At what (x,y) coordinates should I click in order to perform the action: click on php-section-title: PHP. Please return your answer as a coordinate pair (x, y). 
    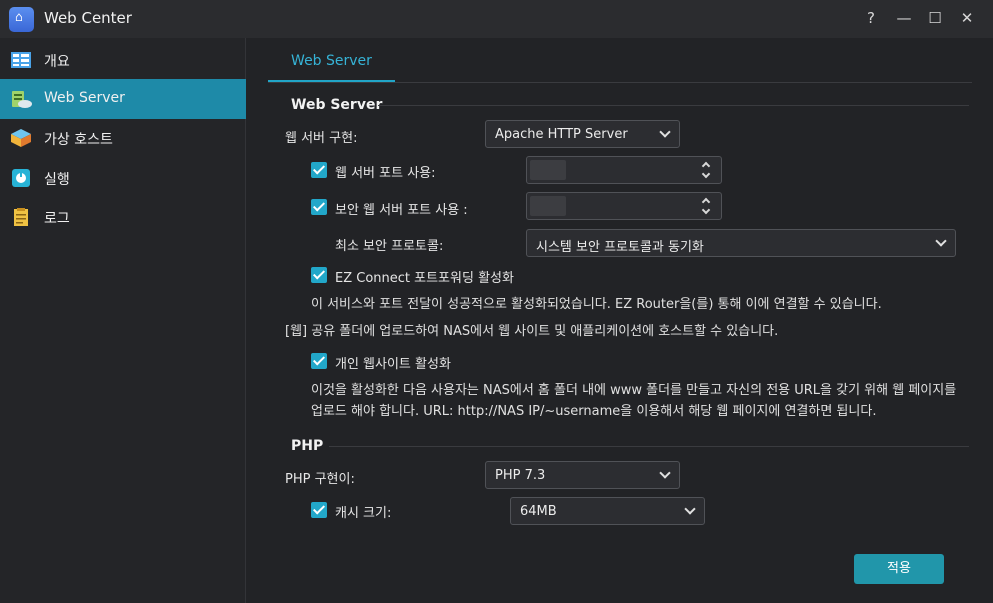
    Looking at the image, I should click on (307, 446).